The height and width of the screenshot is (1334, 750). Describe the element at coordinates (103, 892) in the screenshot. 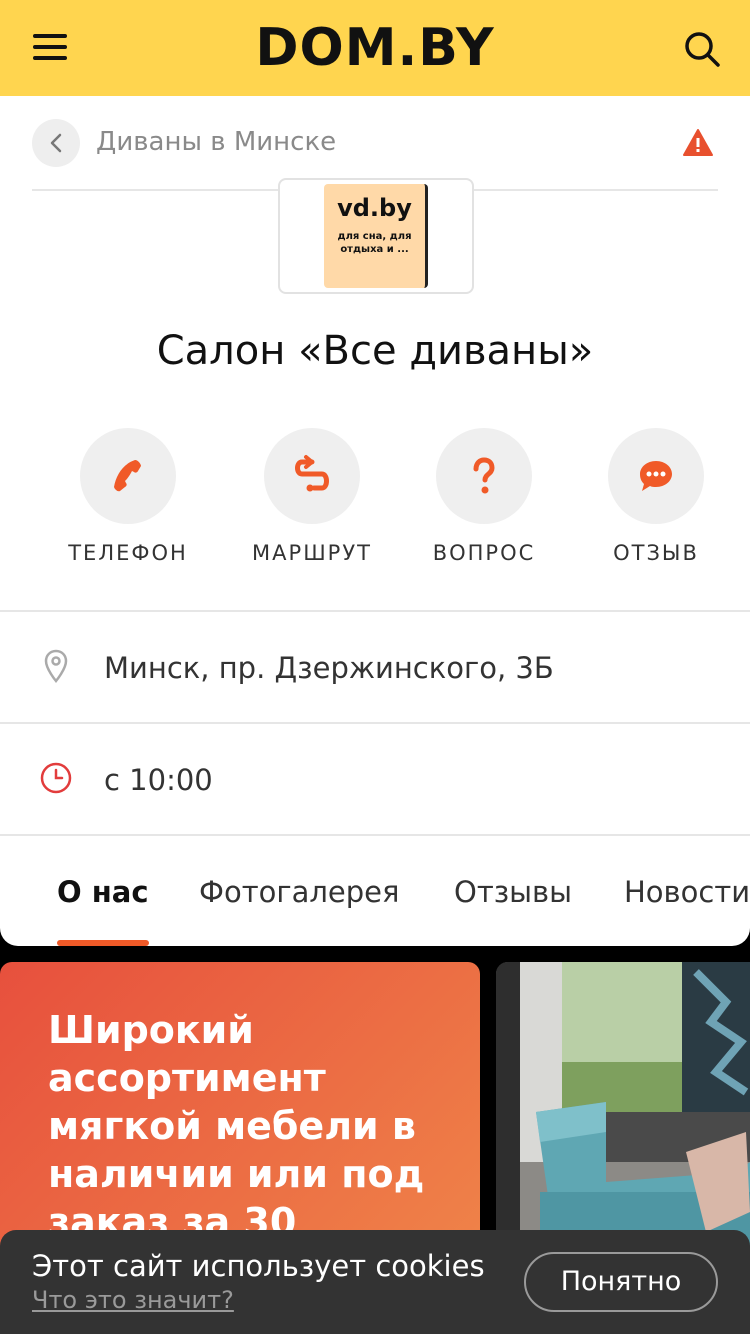

I see `tab-about: О нас` at that location.